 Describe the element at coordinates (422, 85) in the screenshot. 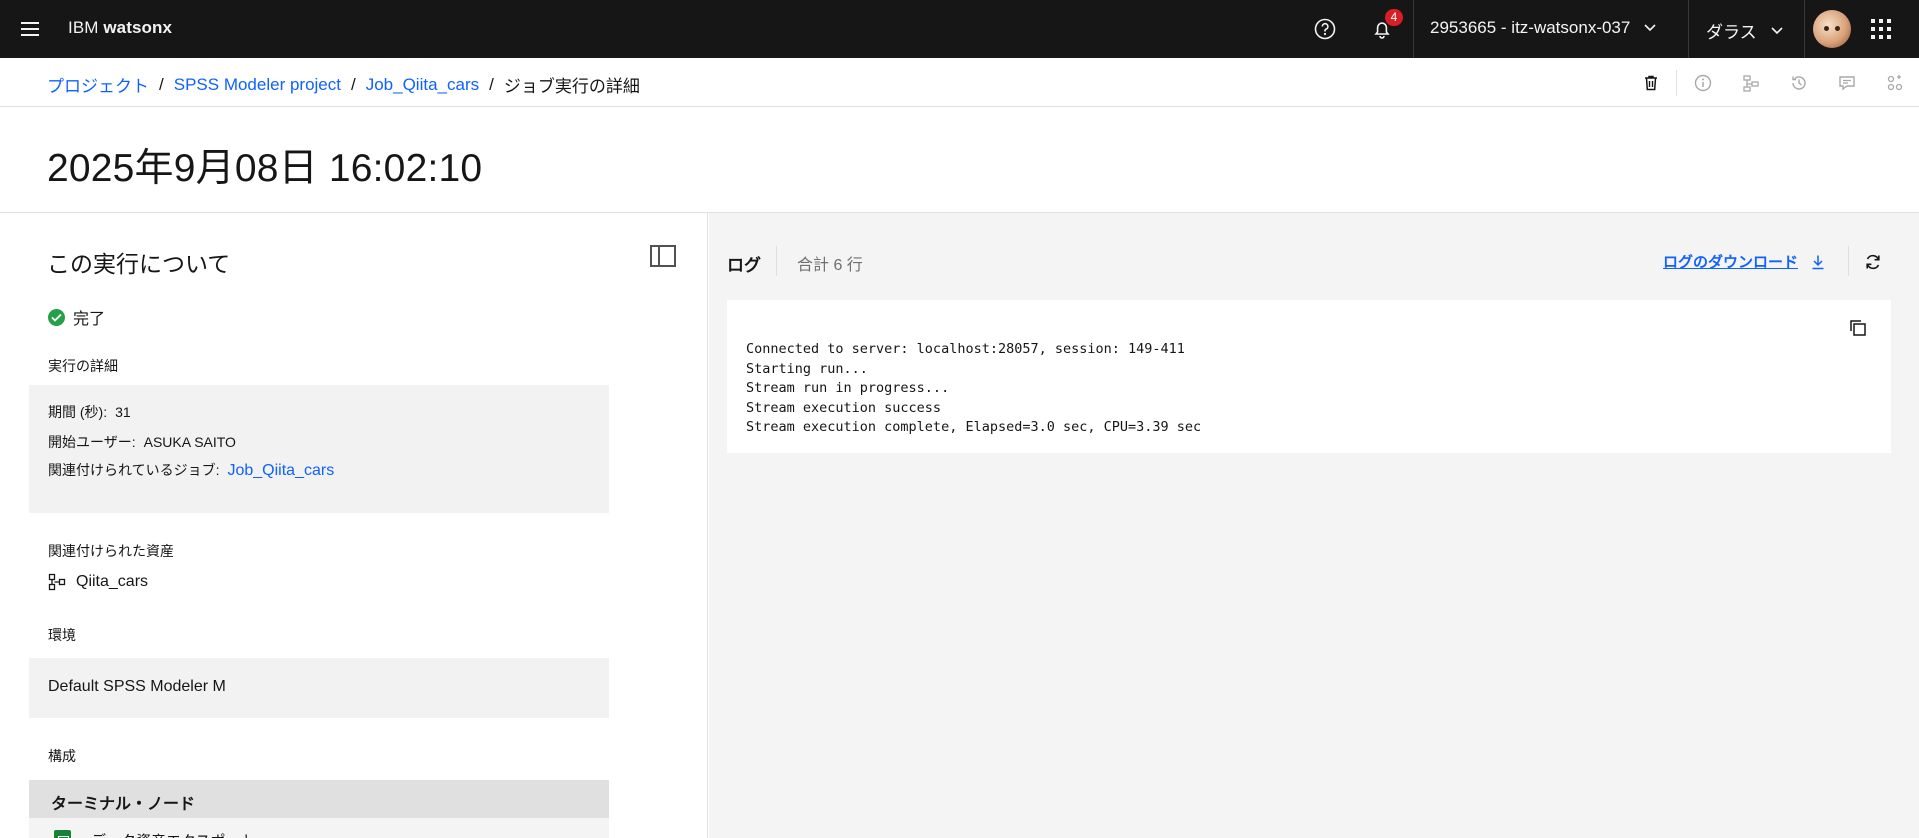

I see `breadcrumb-job: Job_Qiita_cars` at that location.